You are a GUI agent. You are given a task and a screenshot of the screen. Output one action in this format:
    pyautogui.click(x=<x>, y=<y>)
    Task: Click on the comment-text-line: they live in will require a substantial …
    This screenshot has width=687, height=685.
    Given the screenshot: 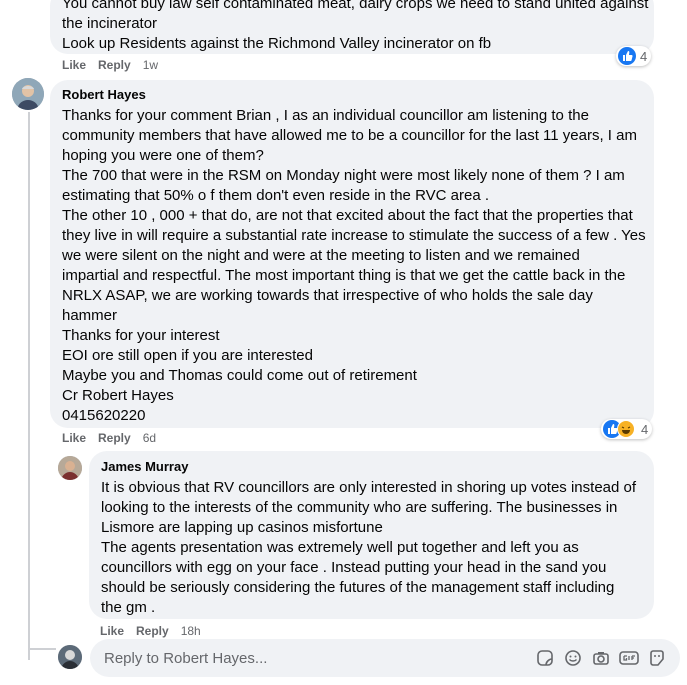 What is the action you would take?
    pyautogui.click(x=354, y=235)
    